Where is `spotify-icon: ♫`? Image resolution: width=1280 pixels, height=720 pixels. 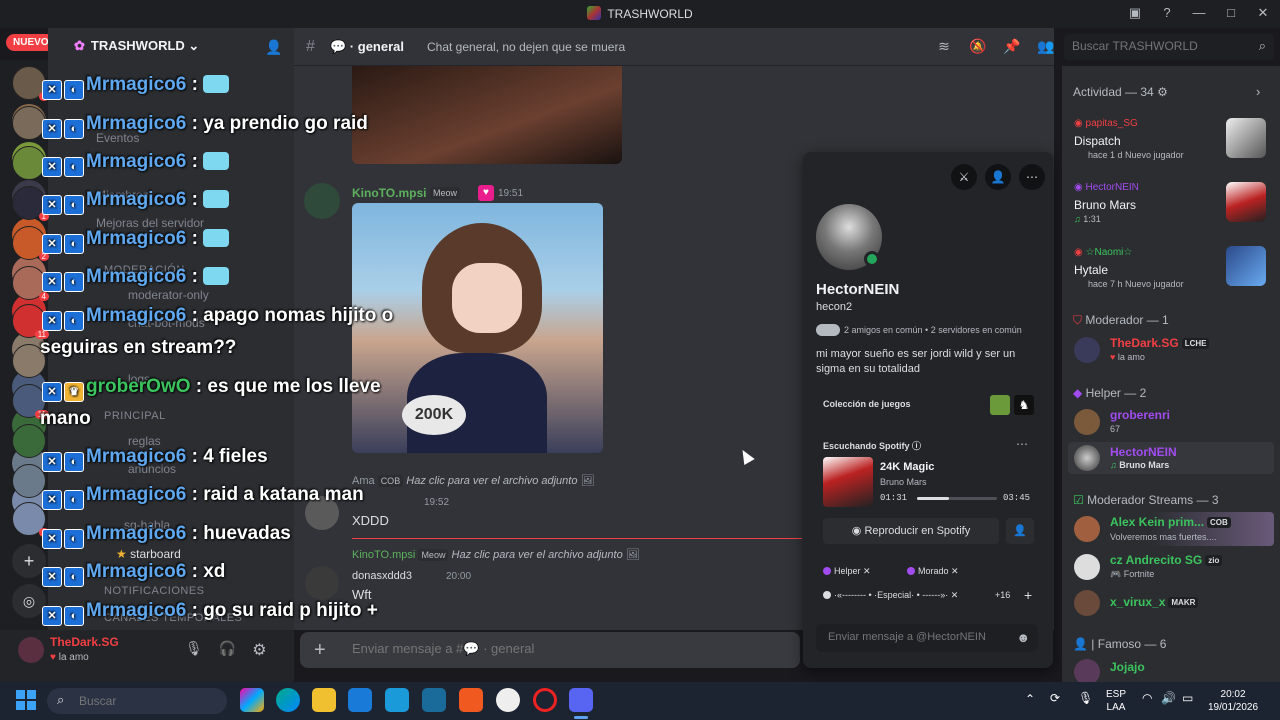
spotify-icon: ♫ is located at coordinates (1077, 219).